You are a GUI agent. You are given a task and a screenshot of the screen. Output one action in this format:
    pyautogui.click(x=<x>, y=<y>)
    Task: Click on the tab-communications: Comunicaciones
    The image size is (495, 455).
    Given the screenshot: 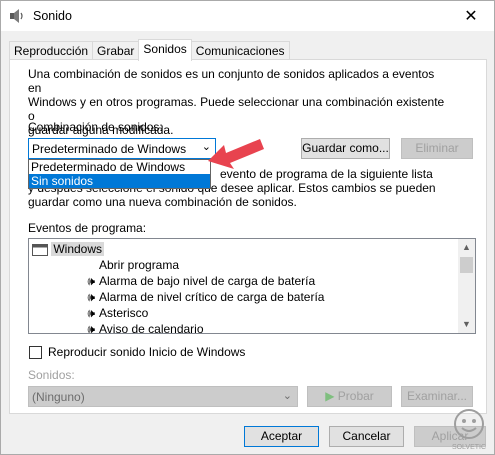 What is the action you would take?
    pyautogui.click(x=240, y=51)
    